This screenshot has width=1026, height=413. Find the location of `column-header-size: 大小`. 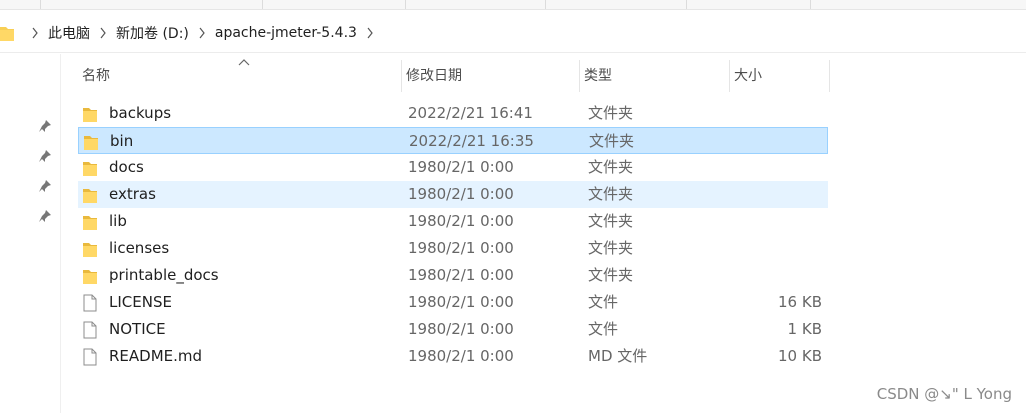

column-header-size: 大小 is located at coordinates (780, 76).